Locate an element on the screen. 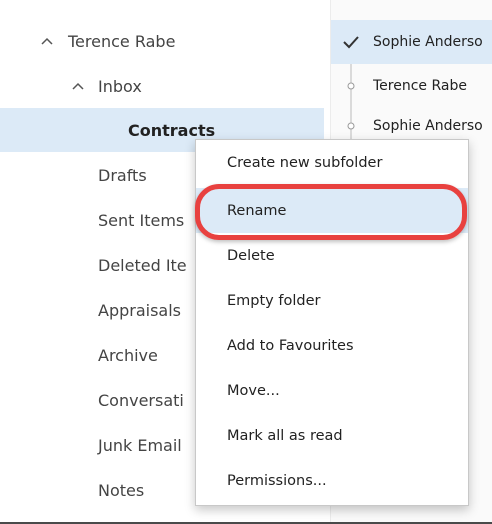 The image size is (492, 524). folder-label: Sent Items is located at coordinates (141, 220).